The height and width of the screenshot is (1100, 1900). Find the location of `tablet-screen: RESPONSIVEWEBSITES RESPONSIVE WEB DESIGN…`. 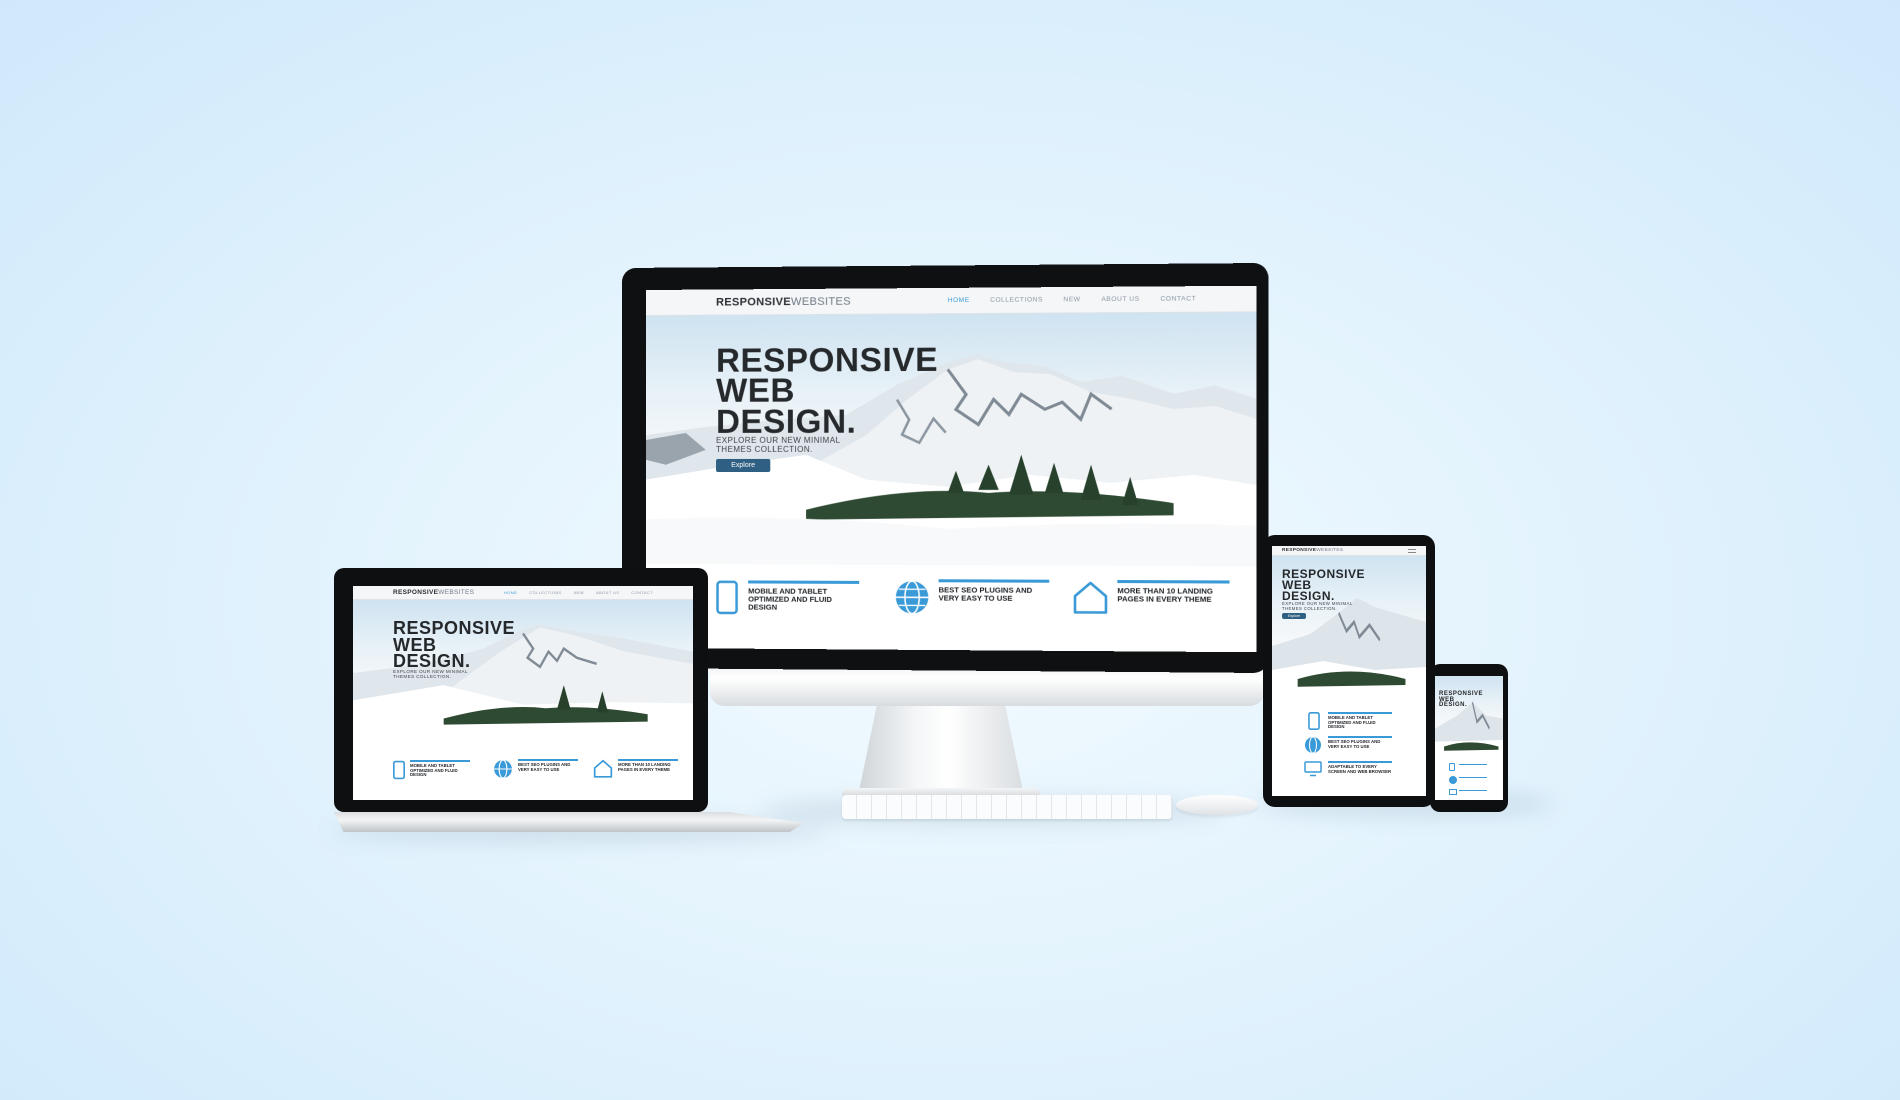

tablet-screen: RESPONSIVEWEBSITES RESPONSIVE WEB DESIGN… is located at coordinates (1349, 671).